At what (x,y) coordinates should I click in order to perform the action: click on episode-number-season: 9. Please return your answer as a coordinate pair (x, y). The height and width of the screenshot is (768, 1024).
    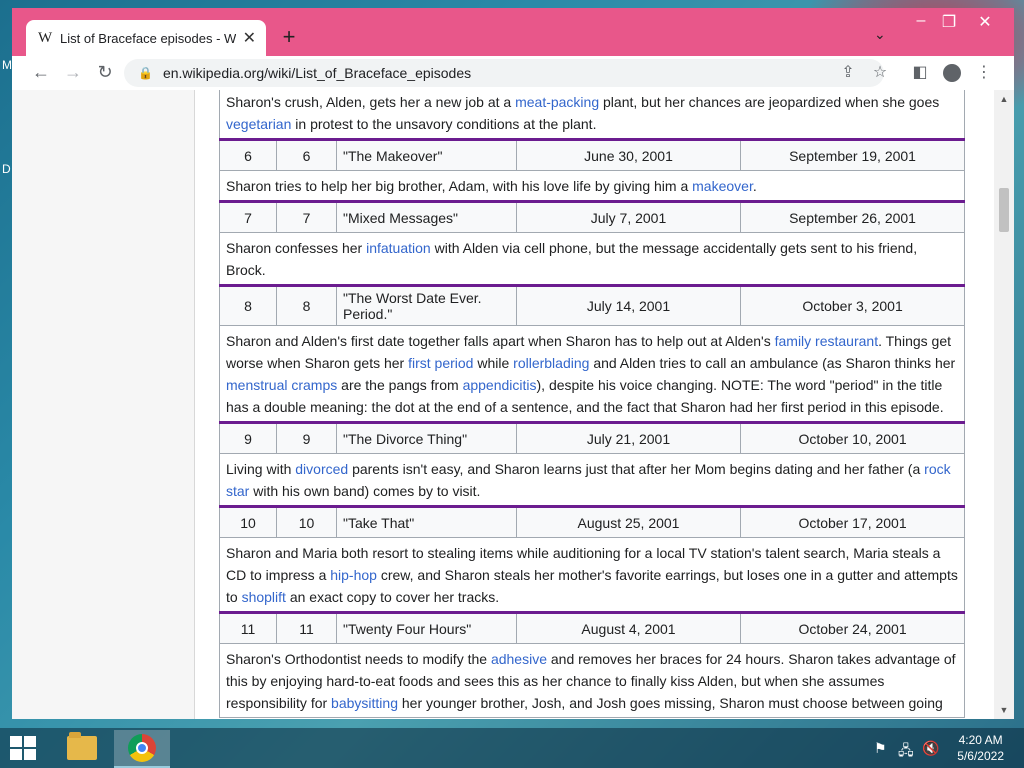
    Looking at the image, I should click on (306, 438).